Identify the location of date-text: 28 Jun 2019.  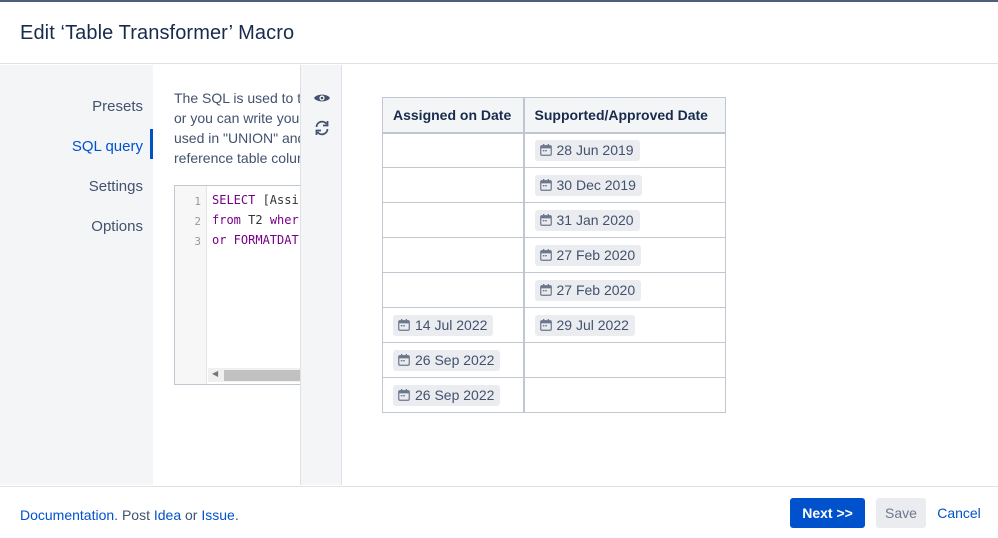
(595, 150).